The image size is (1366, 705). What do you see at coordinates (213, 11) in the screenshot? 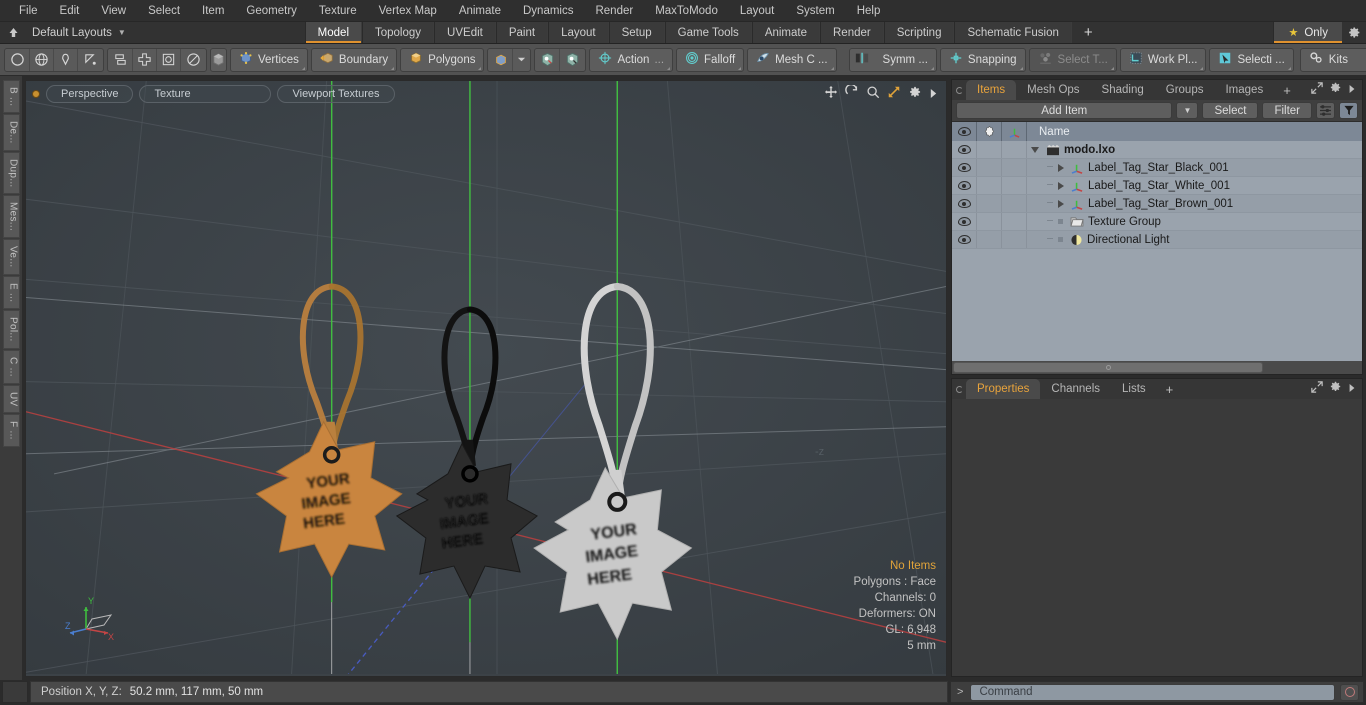
I see `menu-item-item: Item` at bounding box center [213, 11].